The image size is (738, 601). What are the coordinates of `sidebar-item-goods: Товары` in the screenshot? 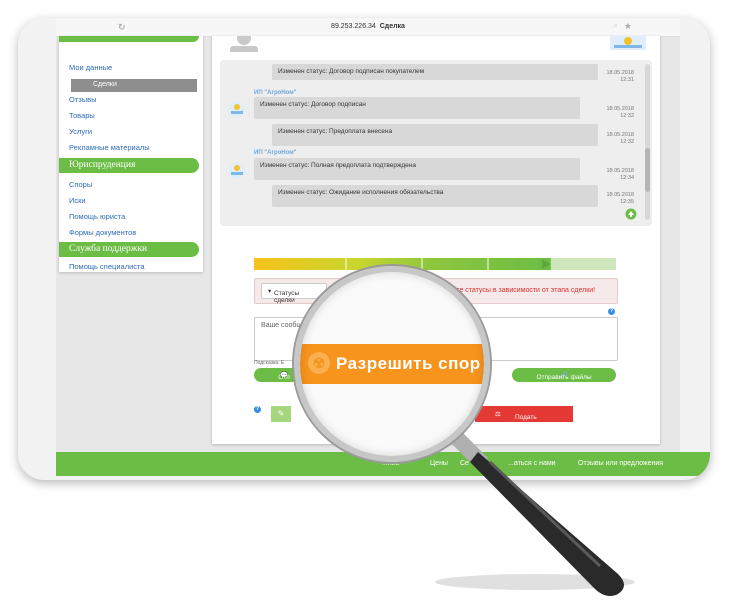 It's located at (82, 115).